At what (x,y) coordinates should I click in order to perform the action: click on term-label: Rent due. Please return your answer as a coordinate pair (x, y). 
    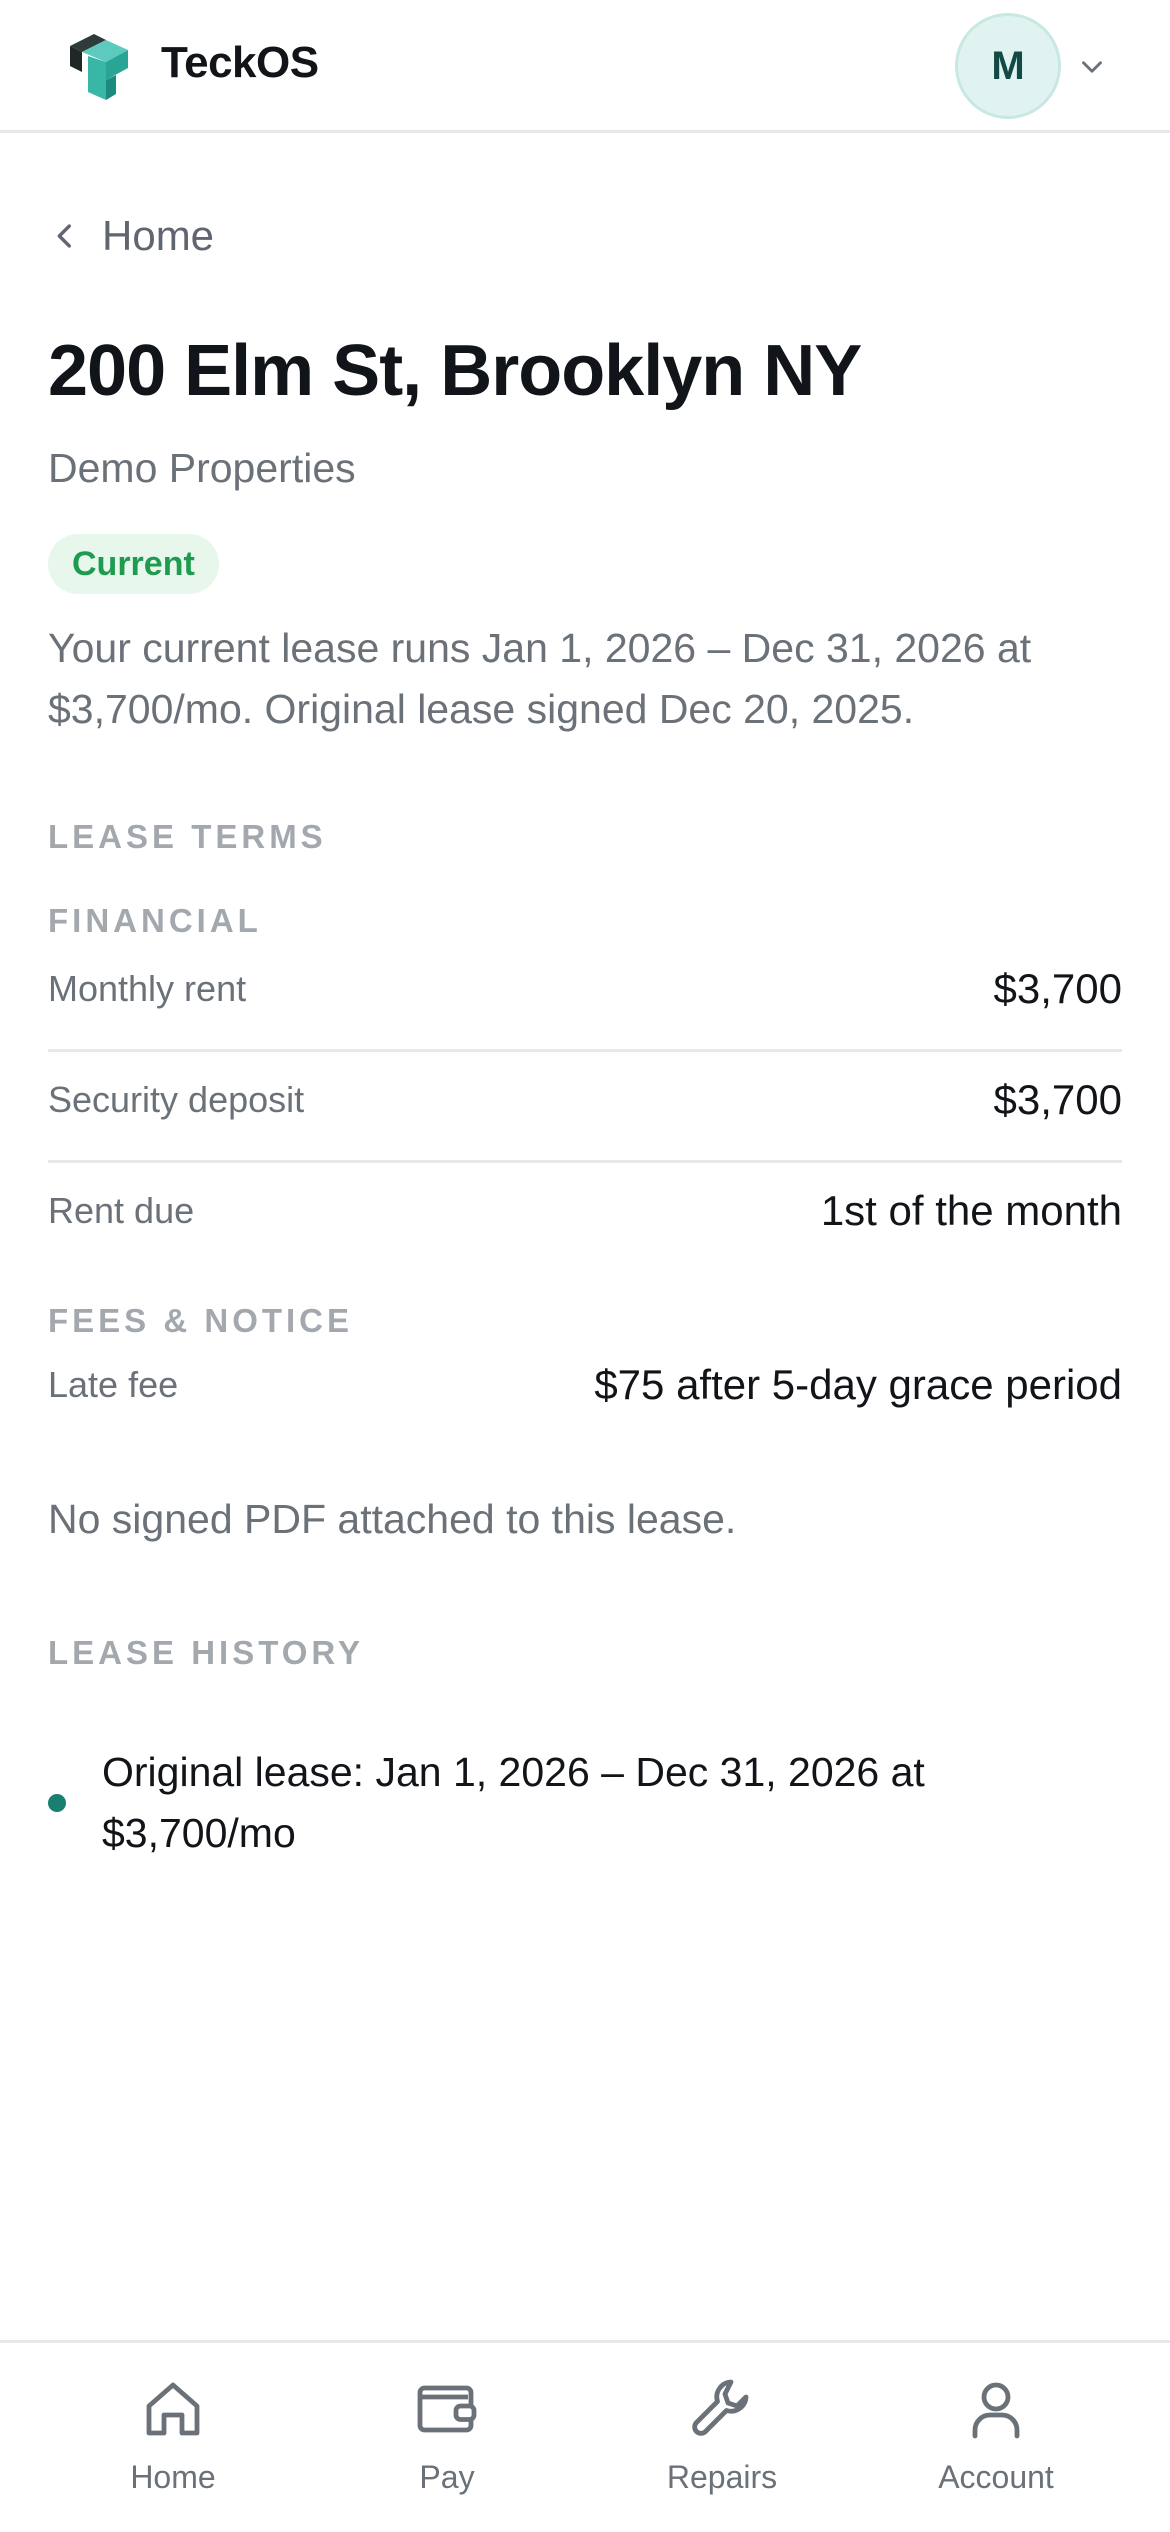
    Looking at the image, I should click on (121, 1210).